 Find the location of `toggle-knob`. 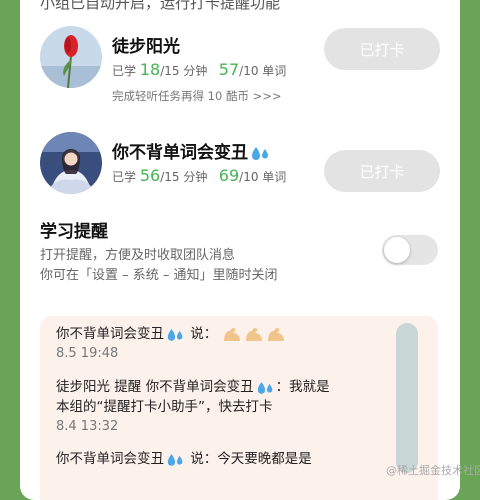

toggle-knob is located at coordinates (397, 250).